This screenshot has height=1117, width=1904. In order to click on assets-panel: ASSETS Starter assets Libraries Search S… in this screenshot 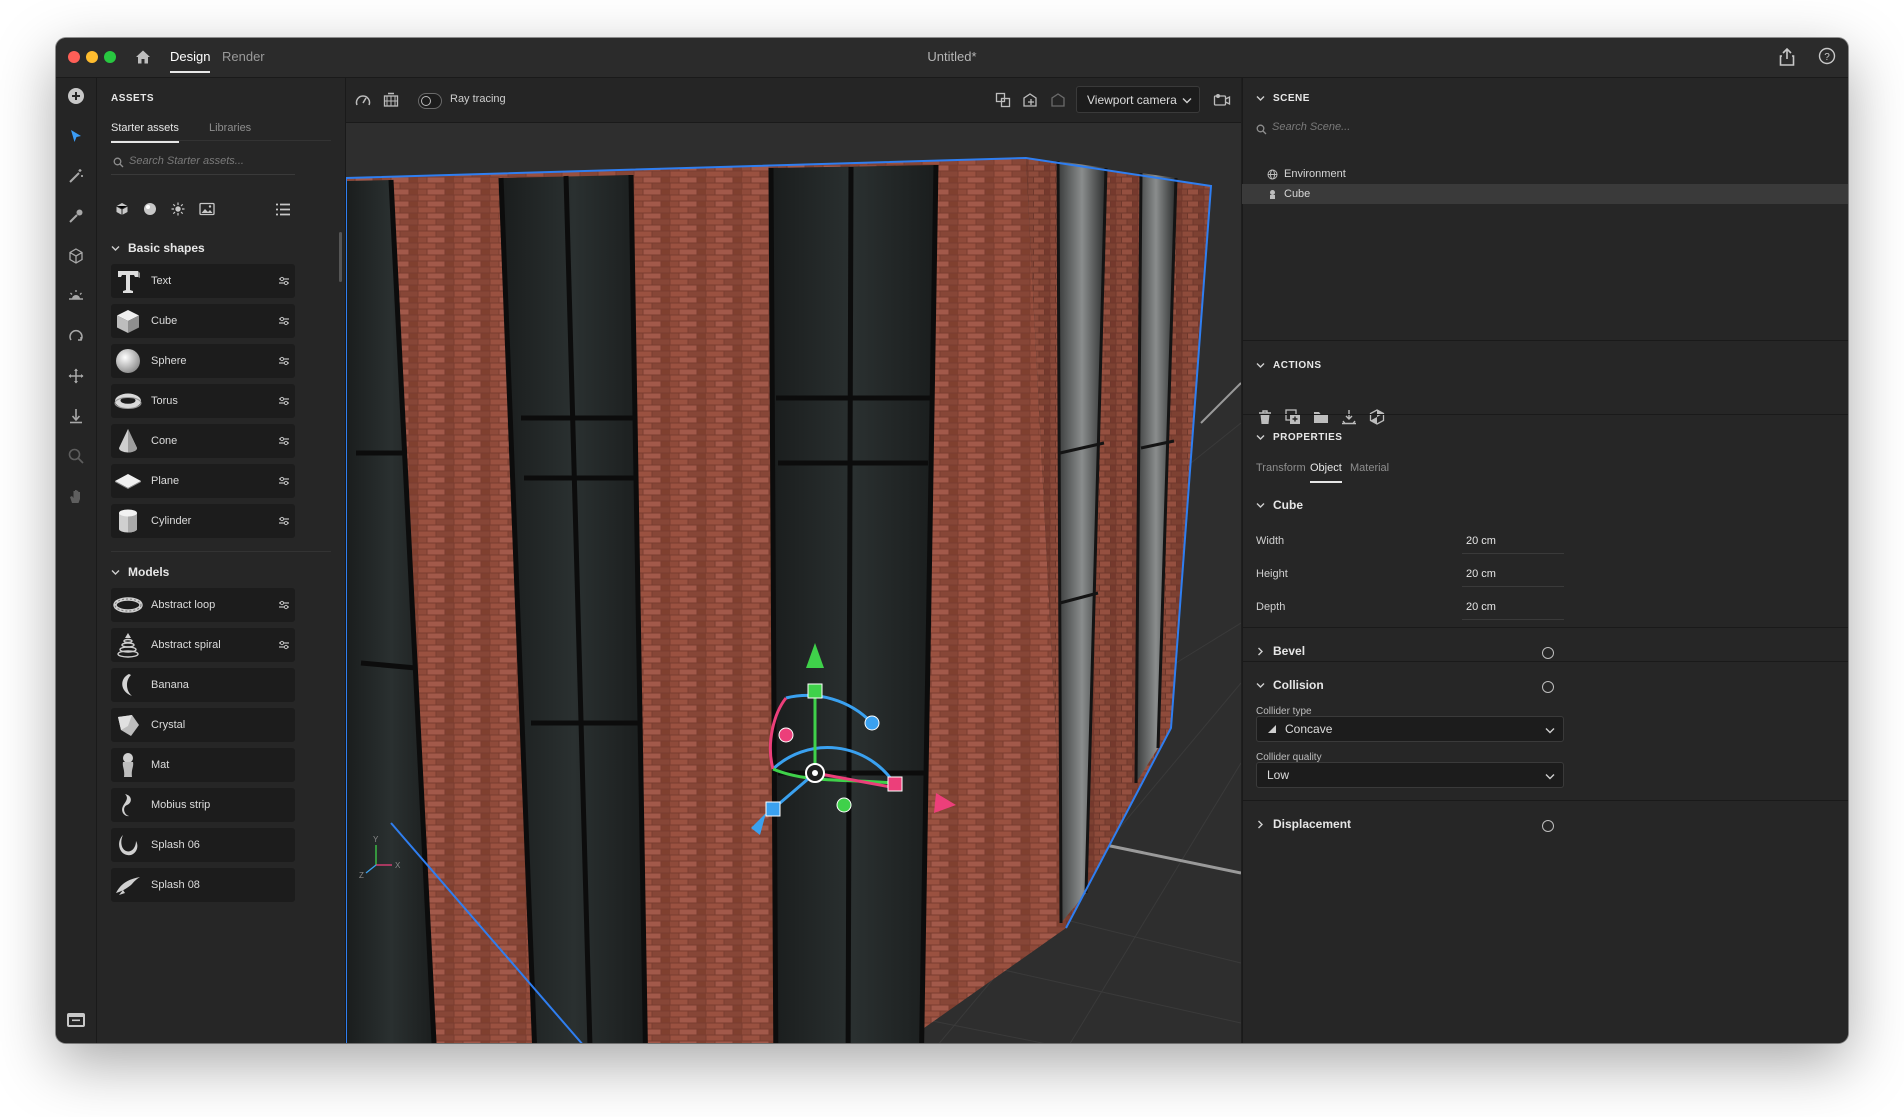, I will do `click(221, 560)`.